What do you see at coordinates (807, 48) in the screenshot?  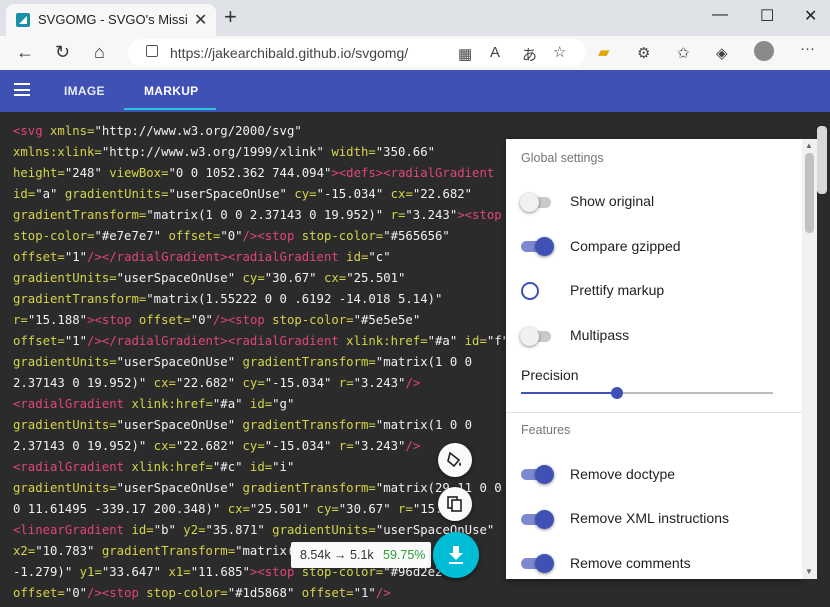 I see `more-menu-icon: ···` at bounding box center [807, 48].